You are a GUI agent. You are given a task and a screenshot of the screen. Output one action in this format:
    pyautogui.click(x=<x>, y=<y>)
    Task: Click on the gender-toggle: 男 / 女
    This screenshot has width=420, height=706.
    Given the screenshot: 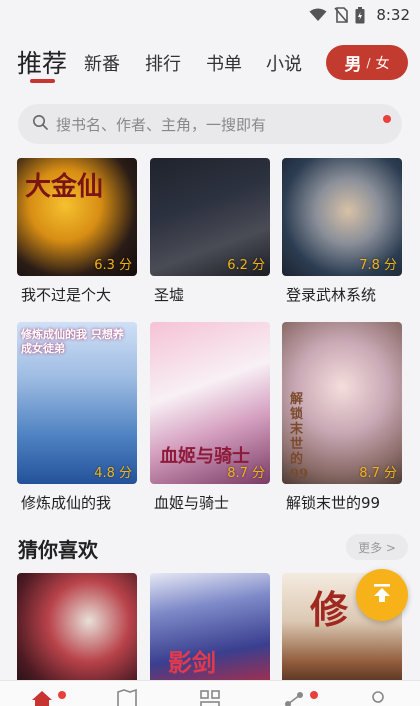 What is the action you would take?
    pyautogui.click(x=367, y=62)
    